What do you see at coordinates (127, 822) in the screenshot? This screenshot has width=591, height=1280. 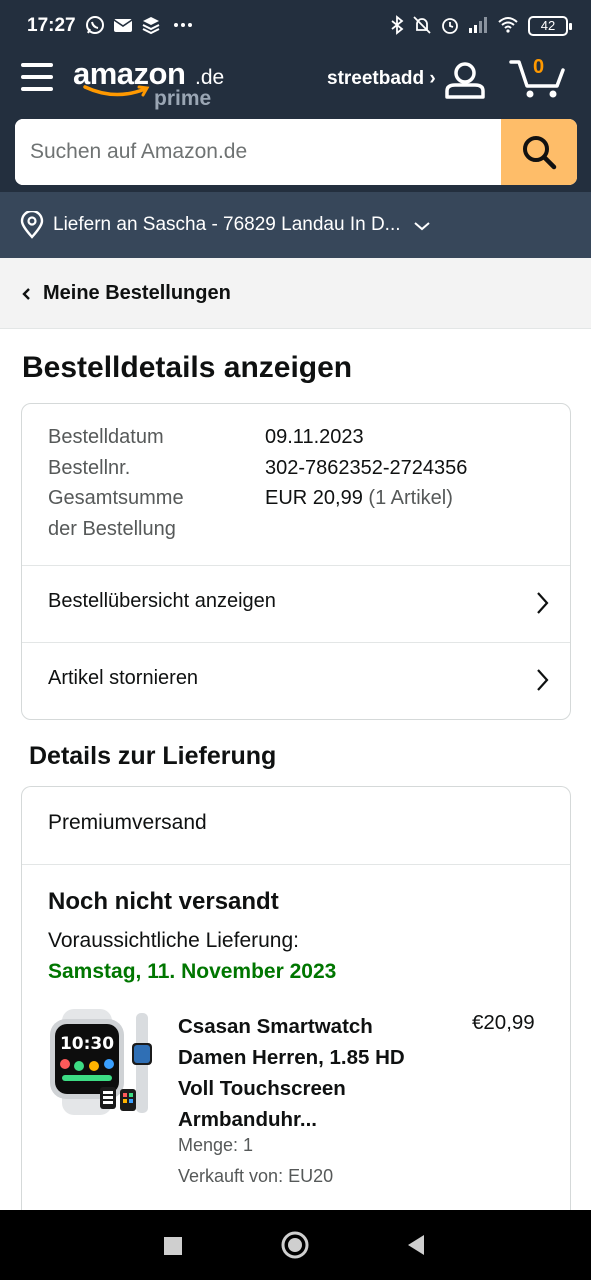 I see `shipping-method: Premiumversand` at bounding box center [127, 822].